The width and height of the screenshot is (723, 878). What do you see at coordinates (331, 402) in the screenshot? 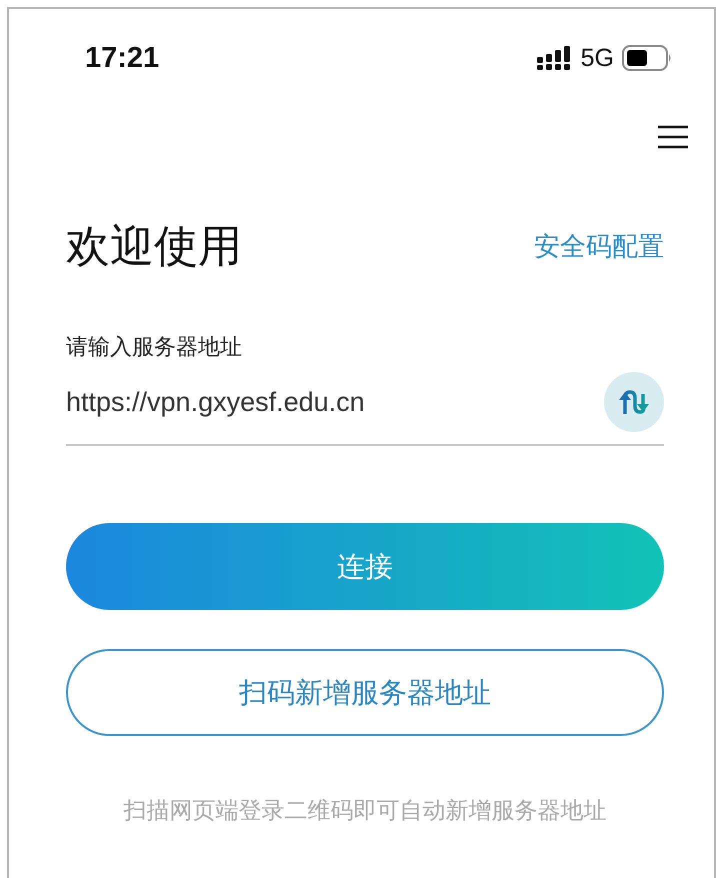
I see `server-input-field: https://vpn.gxyesf.edu.cn` at bounding box center [331, 402].